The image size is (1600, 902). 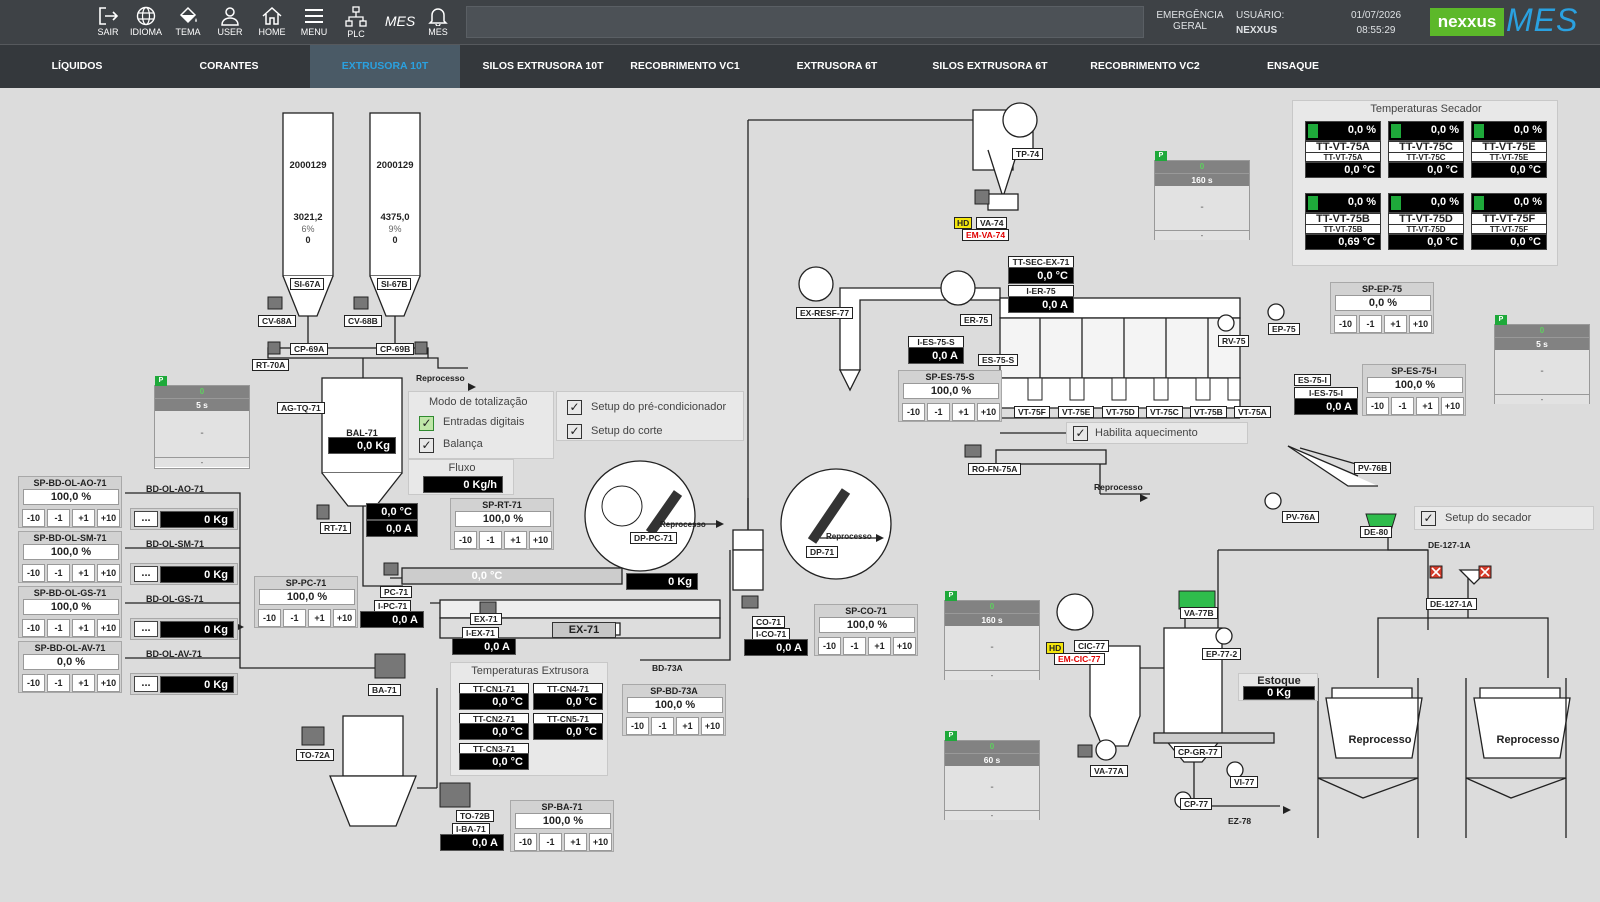 I want to click on tab-silos-extrusora-10t: SILOS EXTRUSORA 10T, so click(x=543, y=66).